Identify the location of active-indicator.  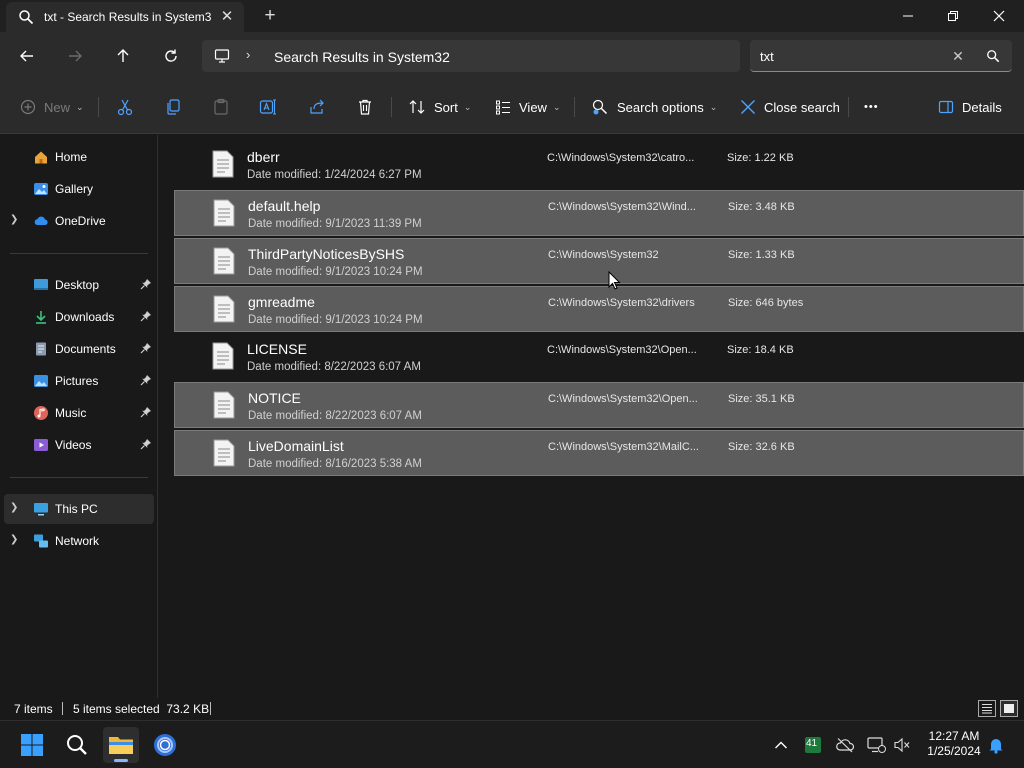
(121, 760).